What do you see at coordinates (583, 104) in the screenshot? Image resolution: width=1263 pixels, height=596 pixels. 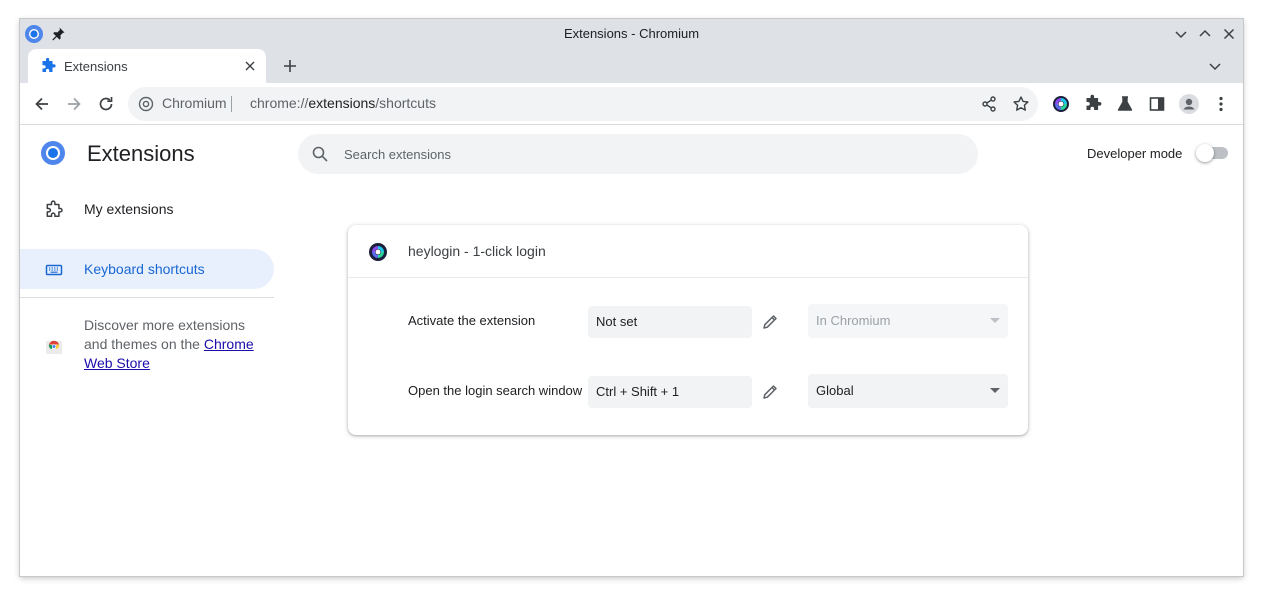 I see `address-bar: Chromium chrome://extensions/shortcuts` at bounding box center [583, 104].